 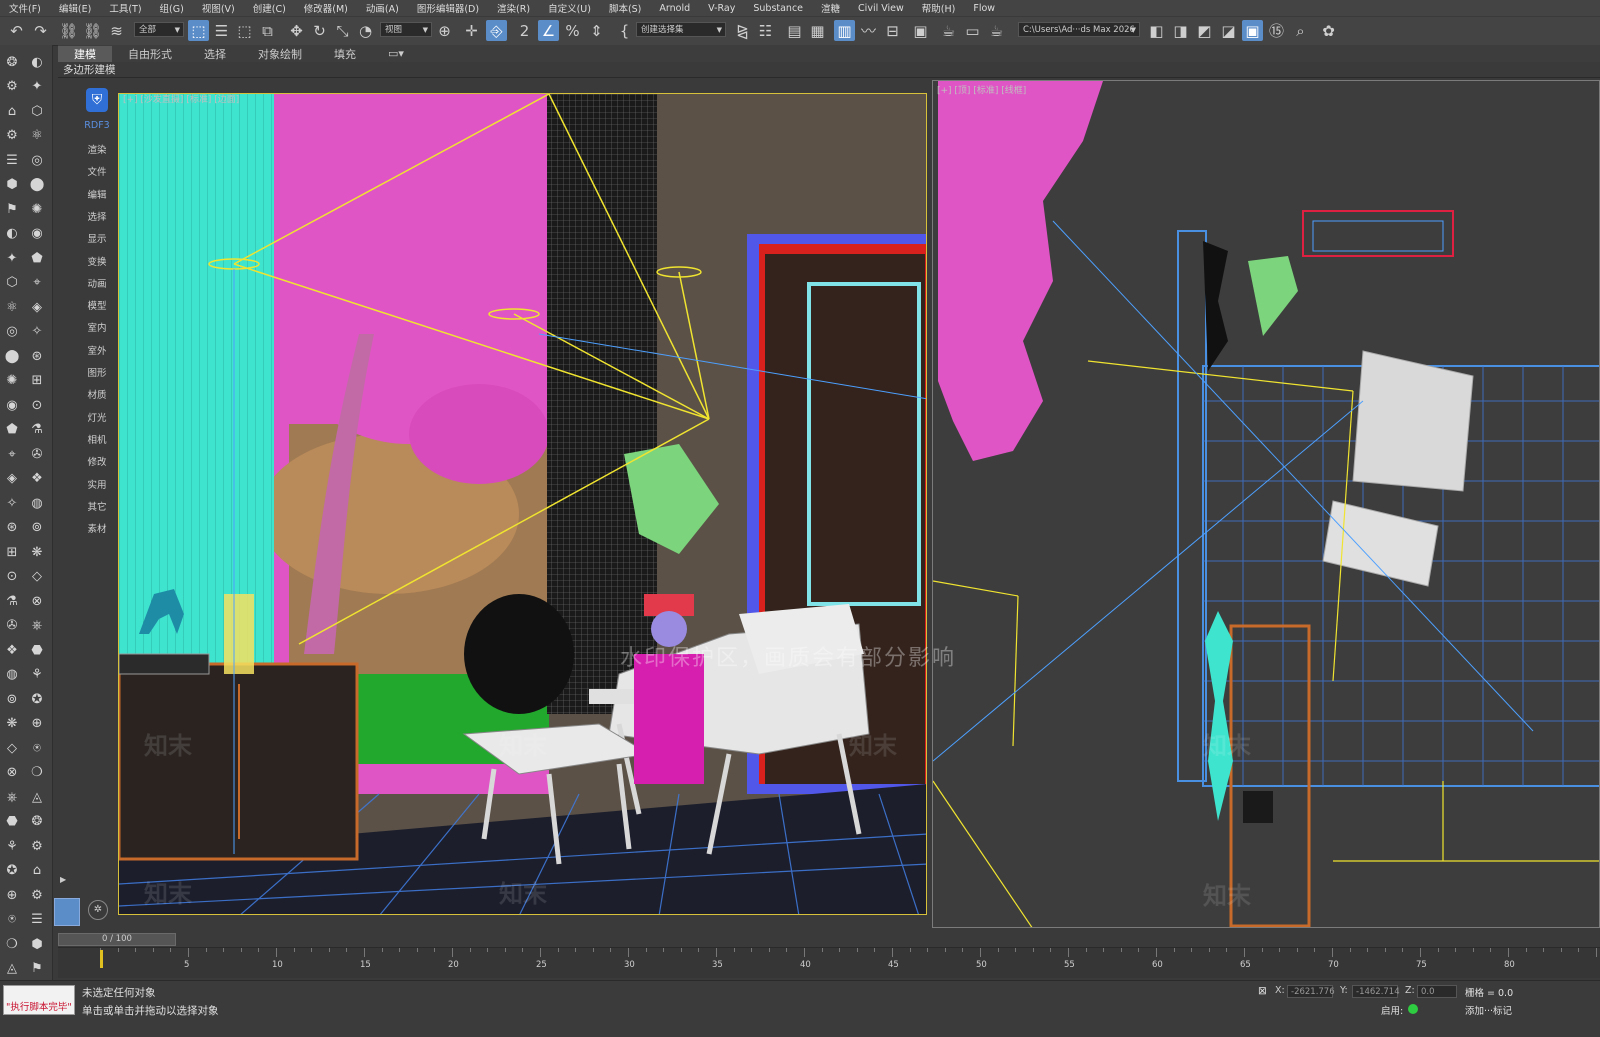 What do you see at coordinates (97, 283) in the screenshot?
I see `category-item: 动画` at bounding box center [97, 283].